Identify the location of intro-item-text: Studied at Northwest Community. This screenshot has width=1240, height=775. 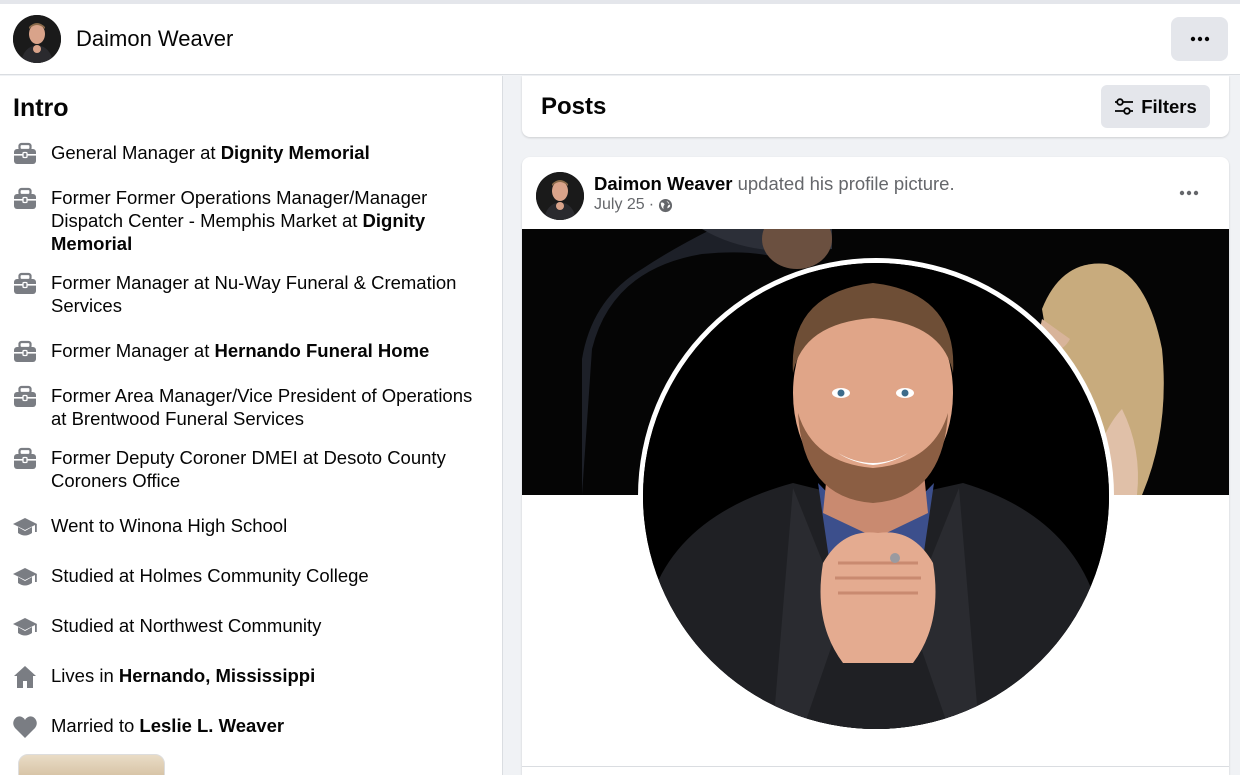
(186, 625).